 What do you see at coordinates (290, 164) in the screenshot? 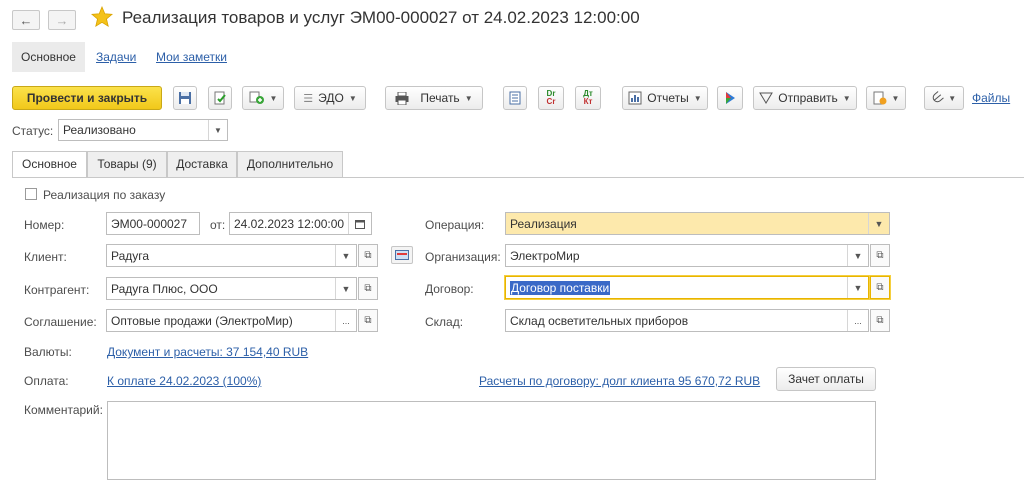
I see `tab-additional: Дополнительно` at bounding box center [290, 164].